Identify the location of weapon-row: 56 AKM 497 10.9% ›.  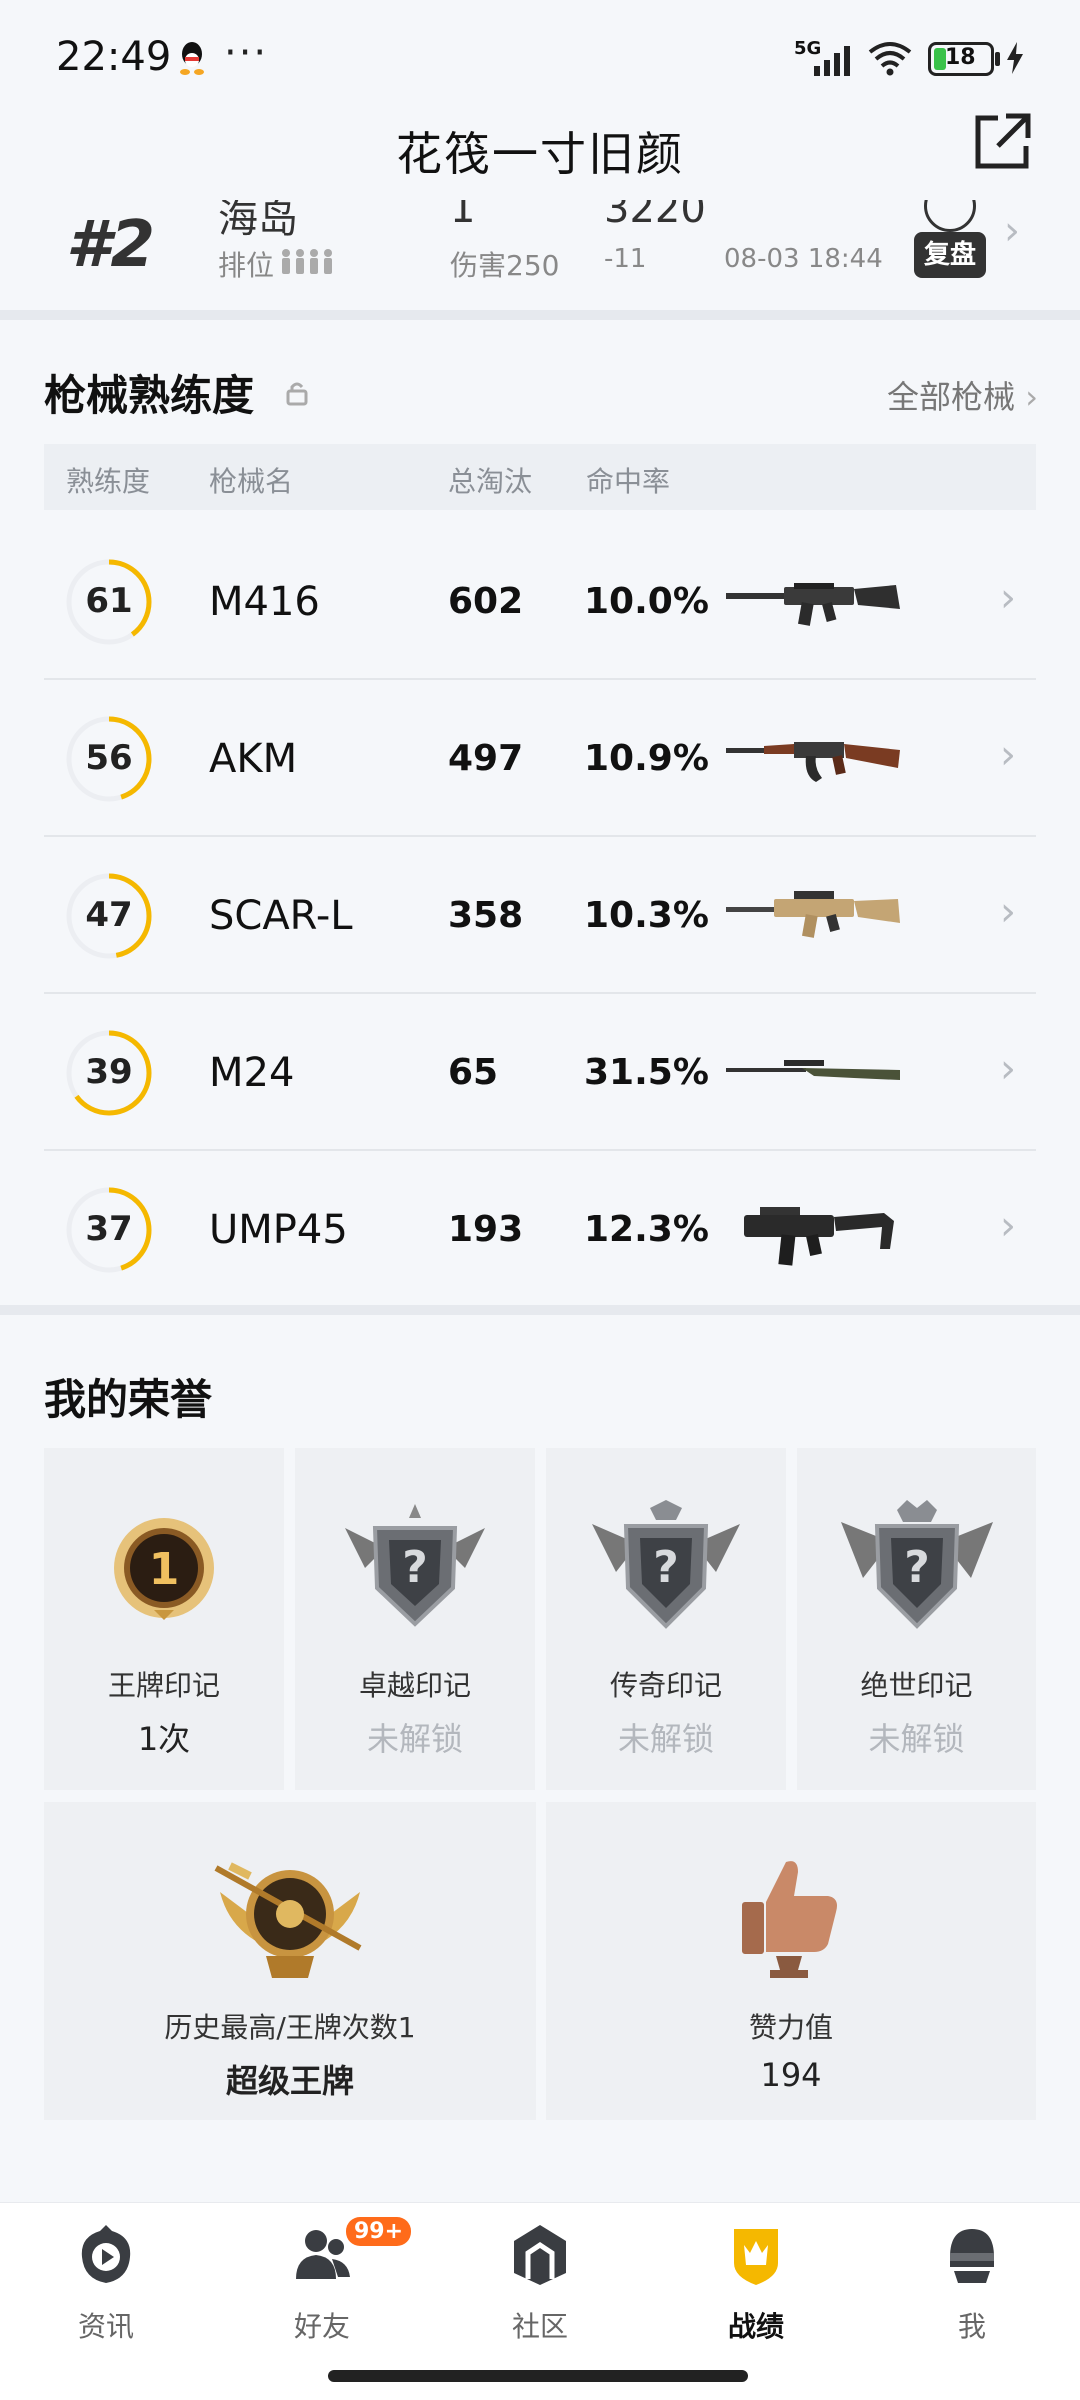
(540, 758).